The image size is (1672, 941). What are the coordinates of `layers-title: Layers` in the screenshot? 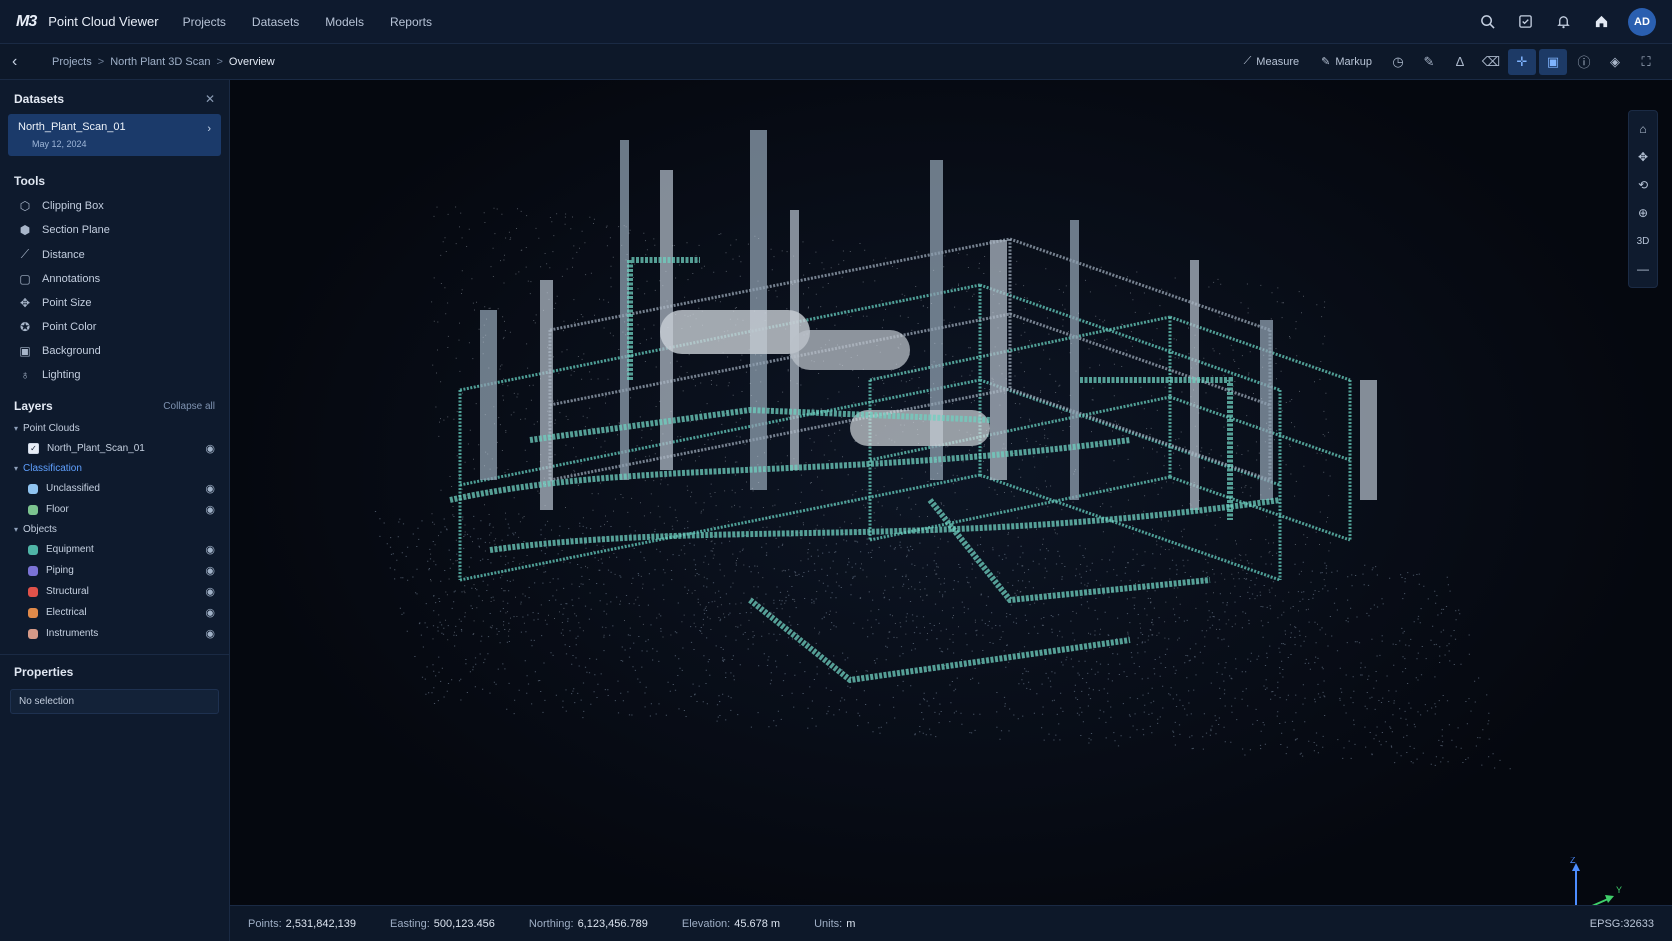 It's located at (33, 406).